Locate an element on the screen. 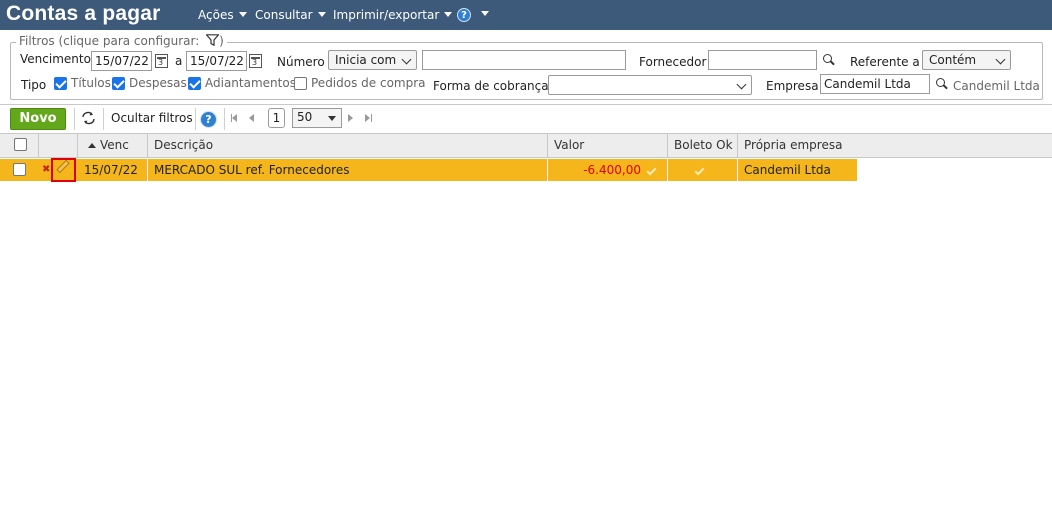  col-venc-label: Venc is located at coordinates (114, 145).